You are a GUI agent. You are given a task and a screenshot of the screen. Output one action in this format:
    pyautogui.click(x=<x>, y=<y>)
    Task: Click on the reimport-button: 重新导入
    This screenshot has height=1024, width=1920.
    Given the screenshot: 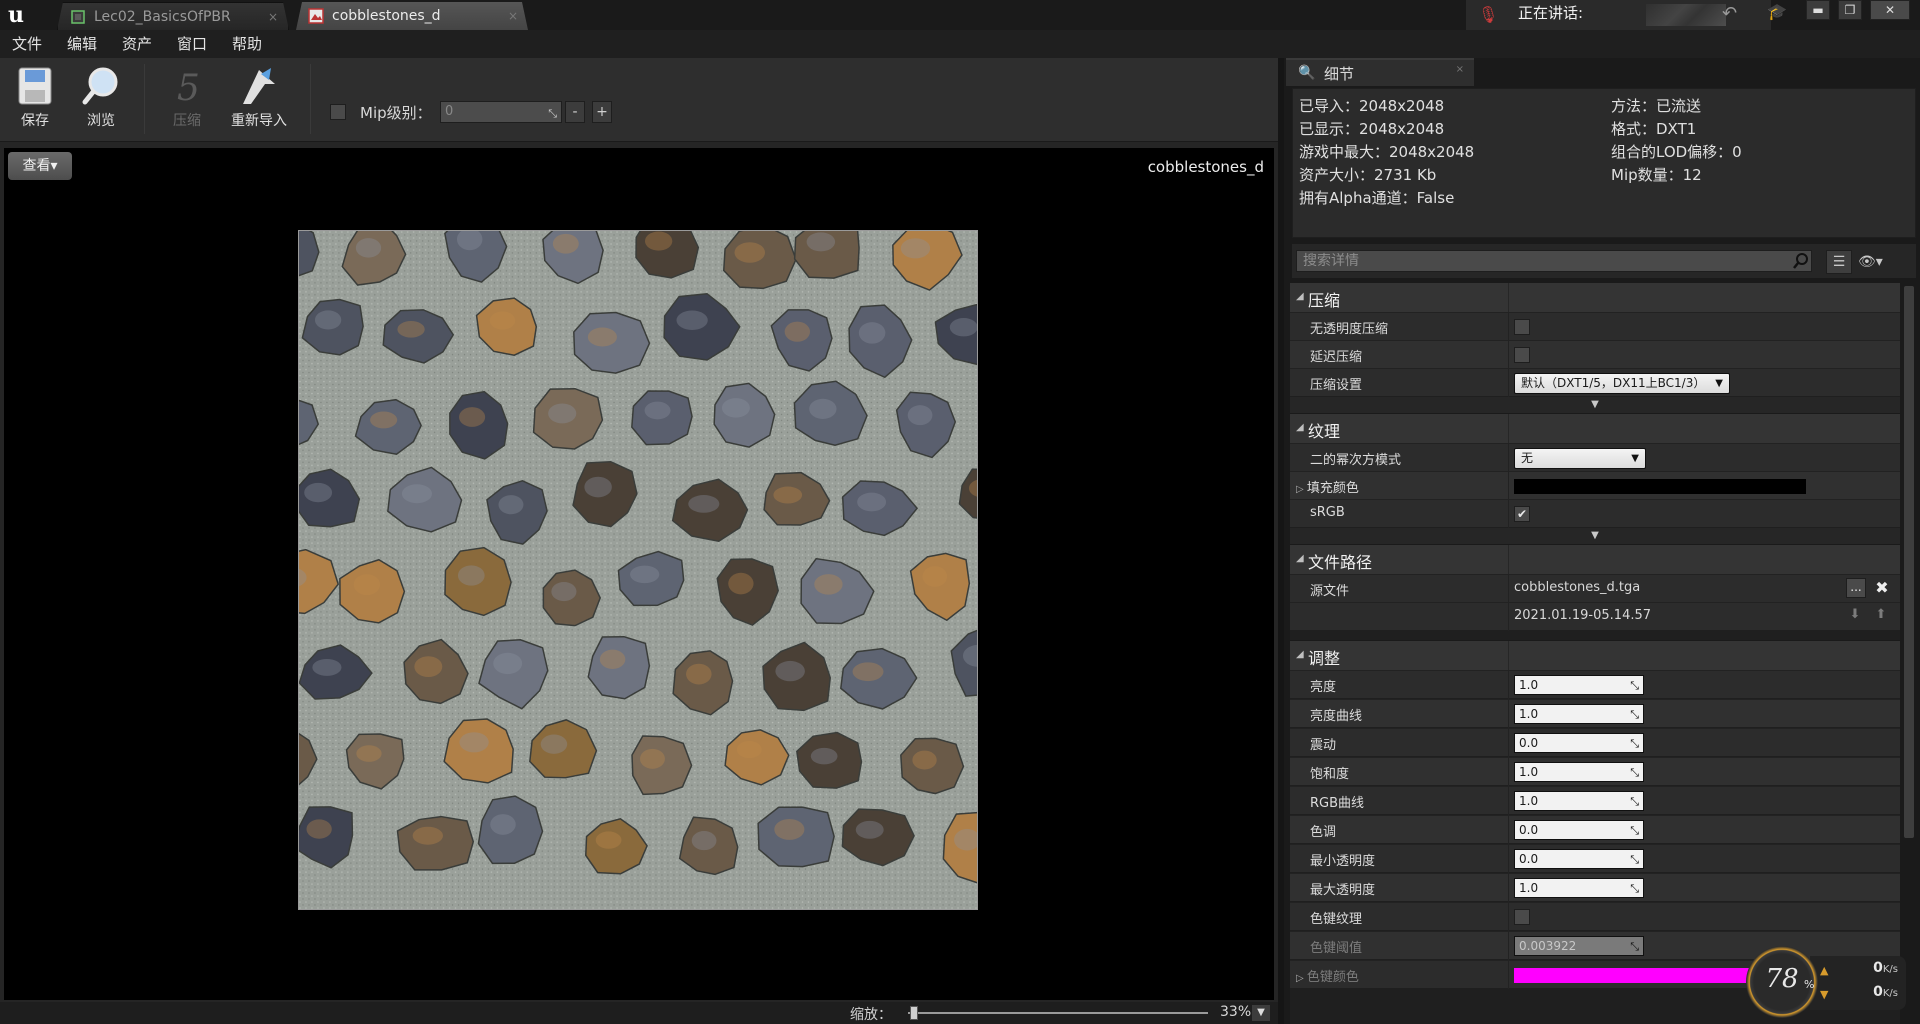 What is the action you would take?
    pyautogui.click(x=259, y=100)
    